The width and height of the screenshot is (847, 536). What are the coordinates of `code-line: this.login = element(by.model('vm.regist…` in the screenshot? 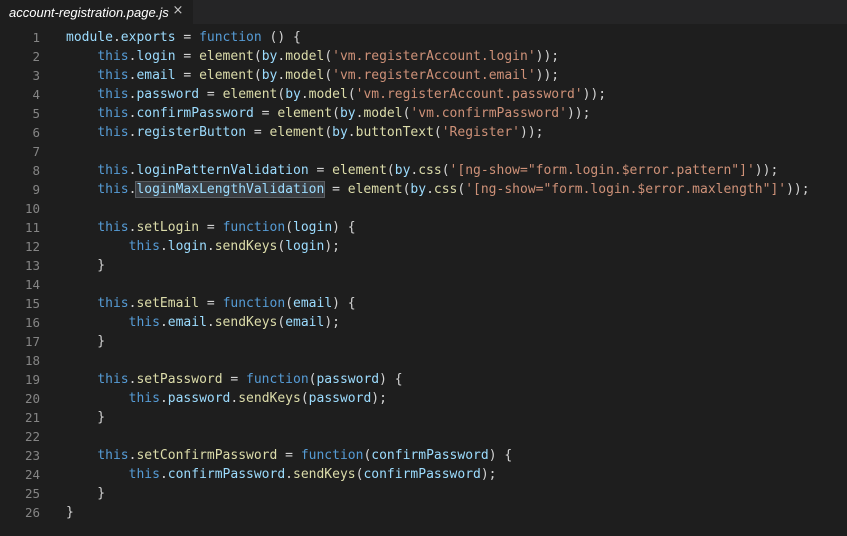 It's located at (456, 56).